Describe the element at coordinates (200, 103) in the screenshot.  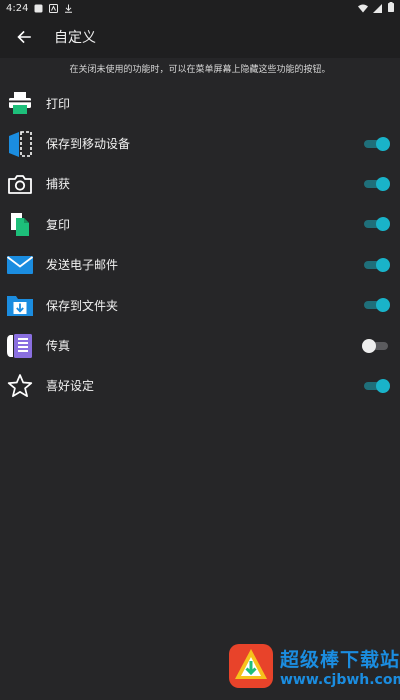
I see `list-item-print: 打印` at that location.